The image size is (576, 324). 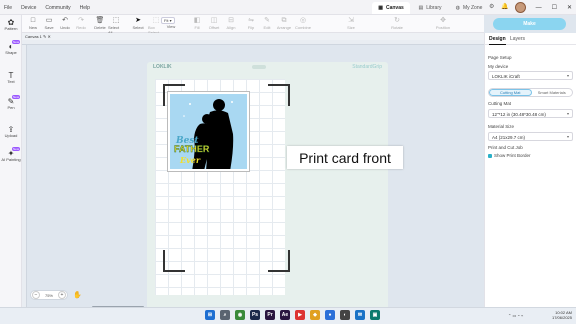 What do you see at coordinates (214, 27) in the screenshot?
I see `toolbar-label: Offset` at bounding box center [214, 27].